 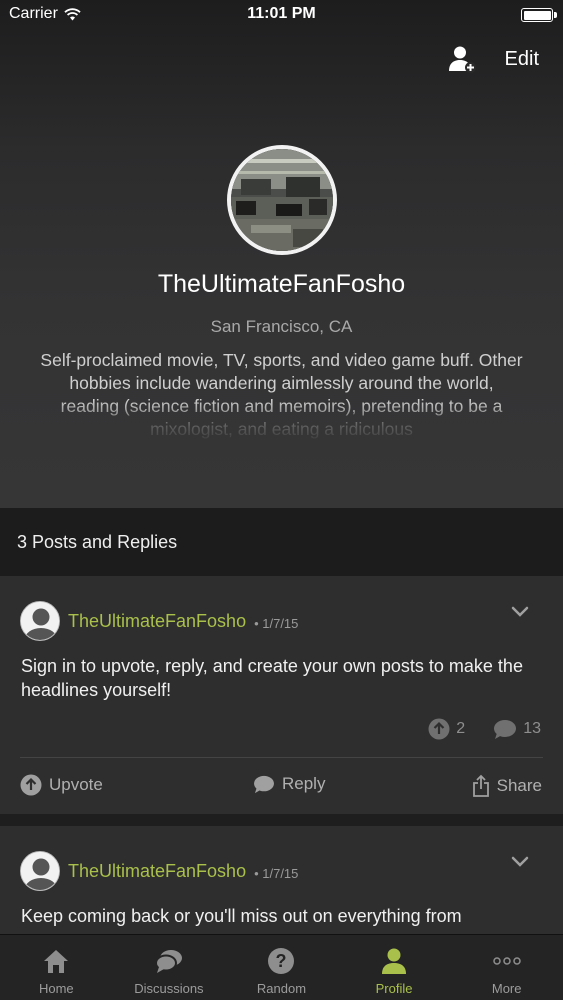 I want to click on upvote-count-icon, so click(x=439, y=729).